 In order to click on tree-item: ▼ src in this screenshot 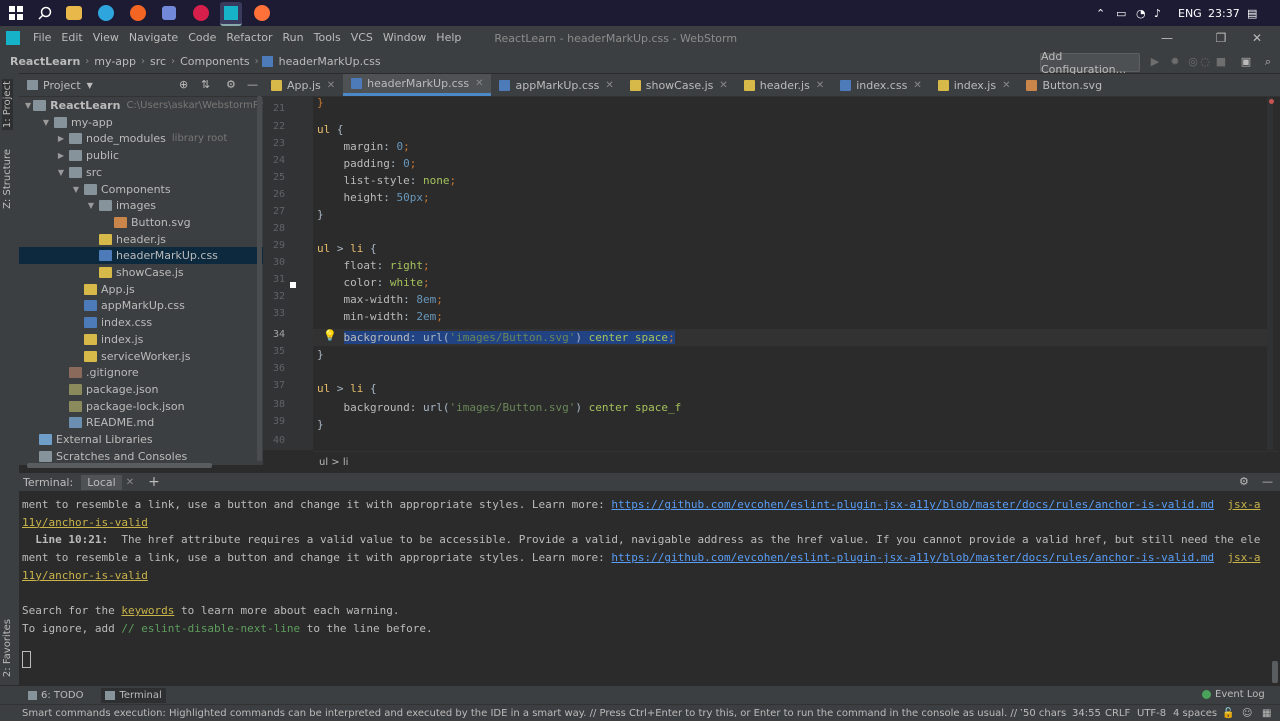, I will do `click(141, 172)`.